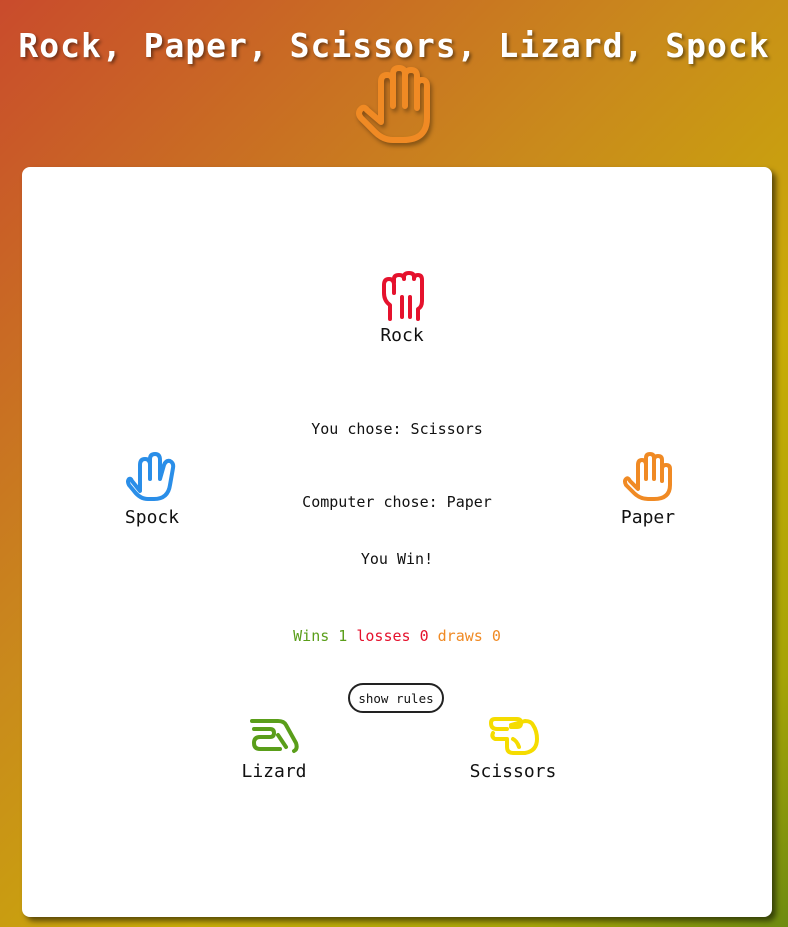  I want to click on choice-paper: Paper, so click(648, 489).